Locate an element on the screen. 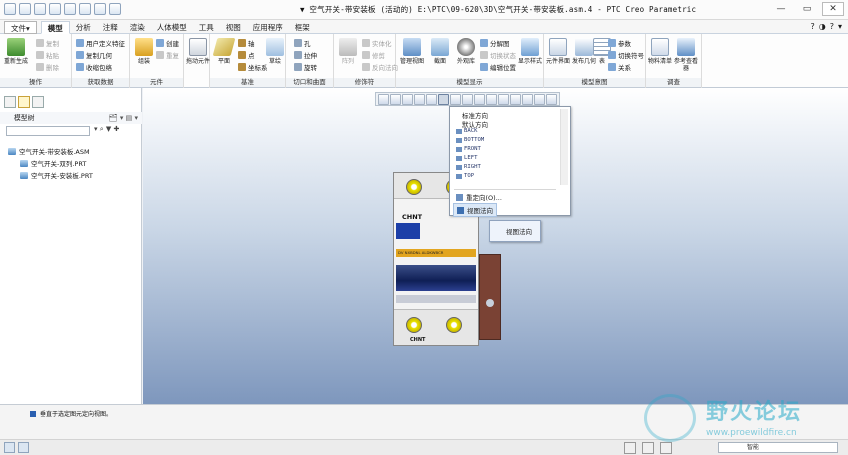 The image size is (848, 455). solidify-button: 实体化 is located at coordinates (377, 43).